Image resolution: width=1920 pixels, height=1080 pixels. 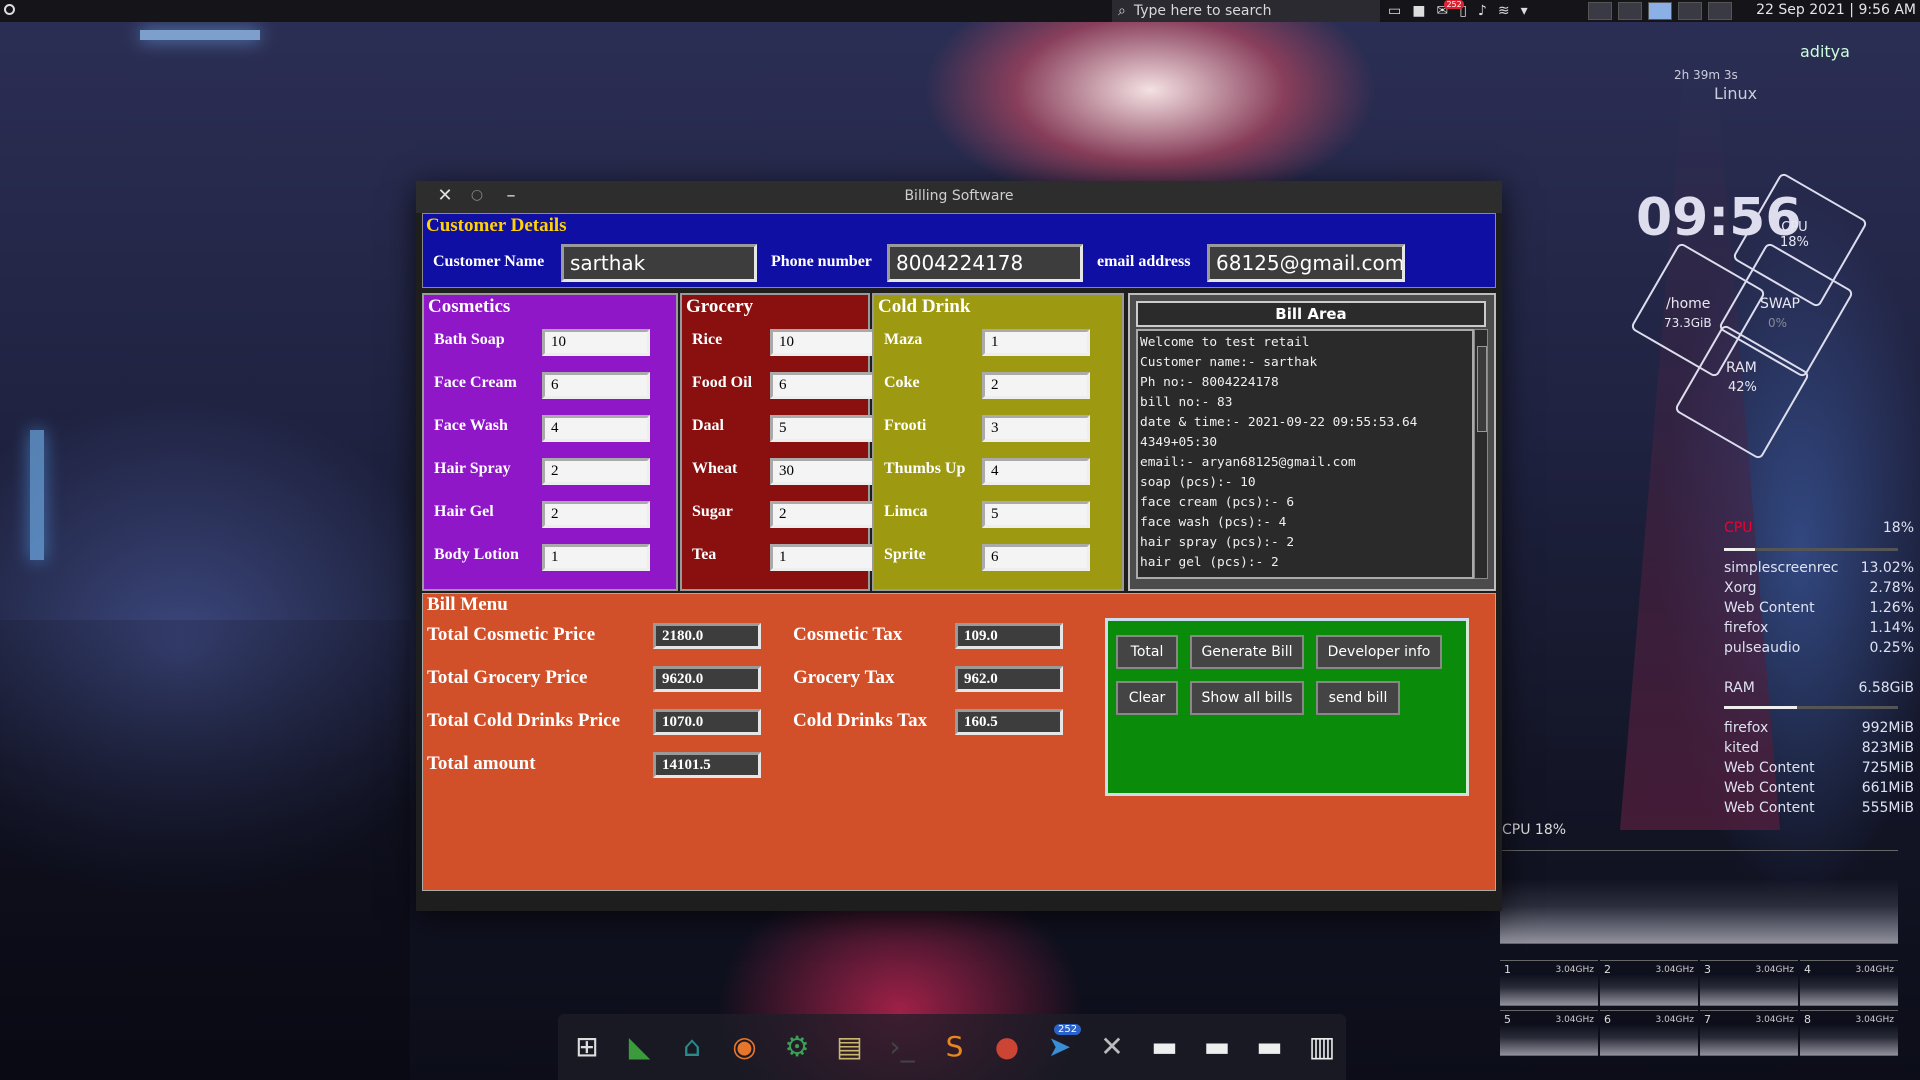 What do you see at coordinates (1036, 471) in the screenshot?
I see `cold-drink-item-qty-field: 4` at bounding box center [1036, 471].